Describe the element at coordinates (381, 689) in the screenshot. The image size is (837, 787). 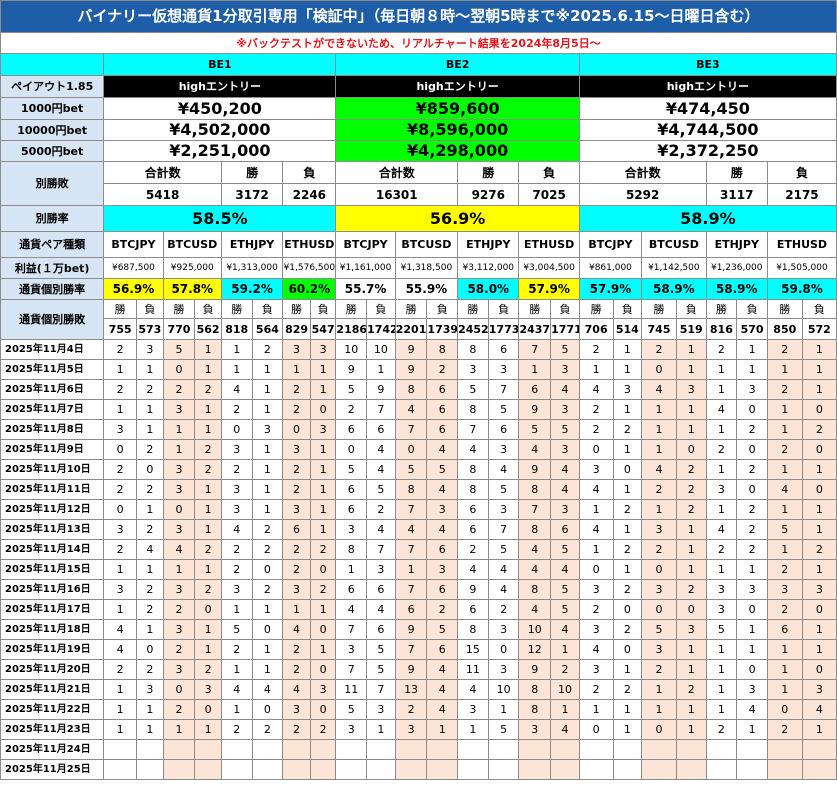
I see `daily-cell: 7` at that location.